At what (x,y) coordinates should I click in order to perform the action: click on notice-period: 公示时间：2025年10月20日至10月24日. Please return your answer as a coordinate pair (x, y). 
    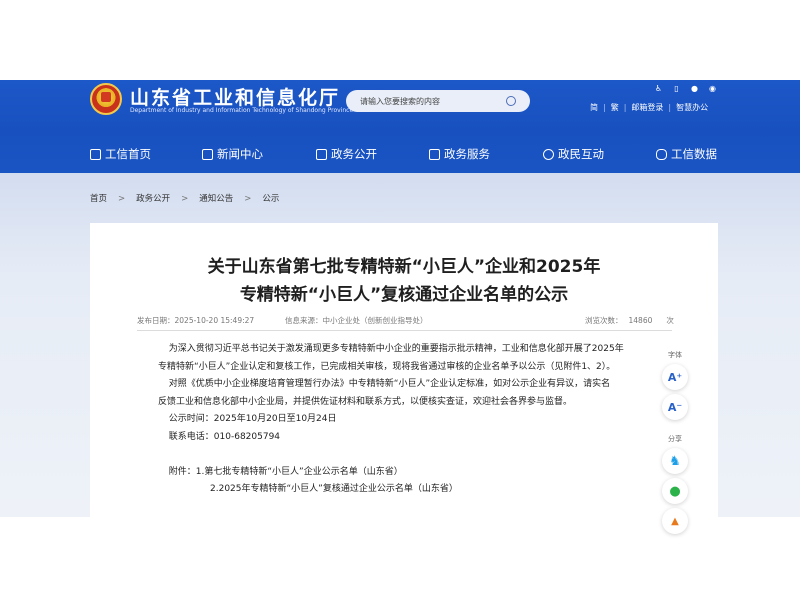
    Looking at the image, I should click on (252, 419).